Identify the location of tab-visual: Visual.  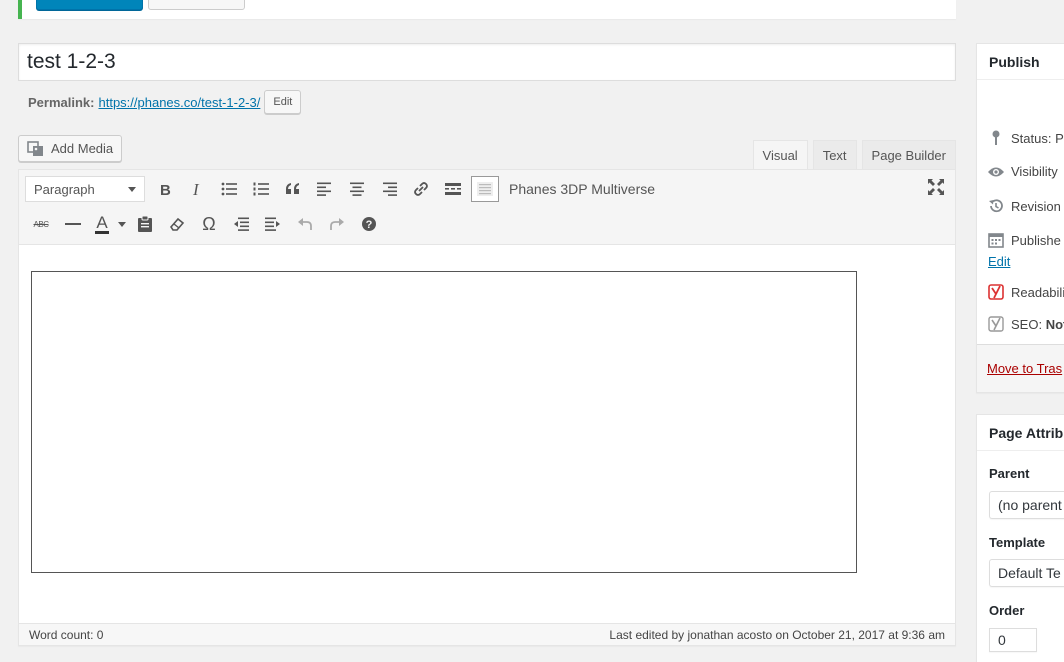
(780, 154).